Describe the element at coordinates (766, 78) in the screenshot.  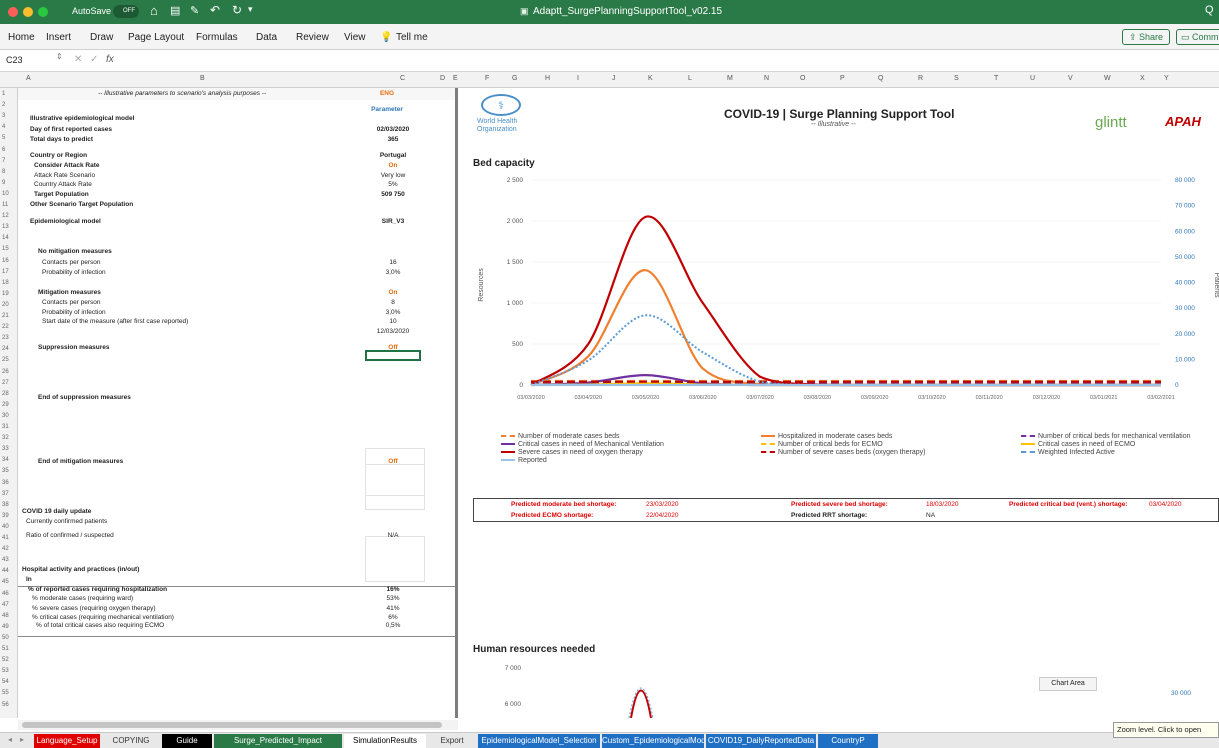
I see `column-header-n: N` at that location.